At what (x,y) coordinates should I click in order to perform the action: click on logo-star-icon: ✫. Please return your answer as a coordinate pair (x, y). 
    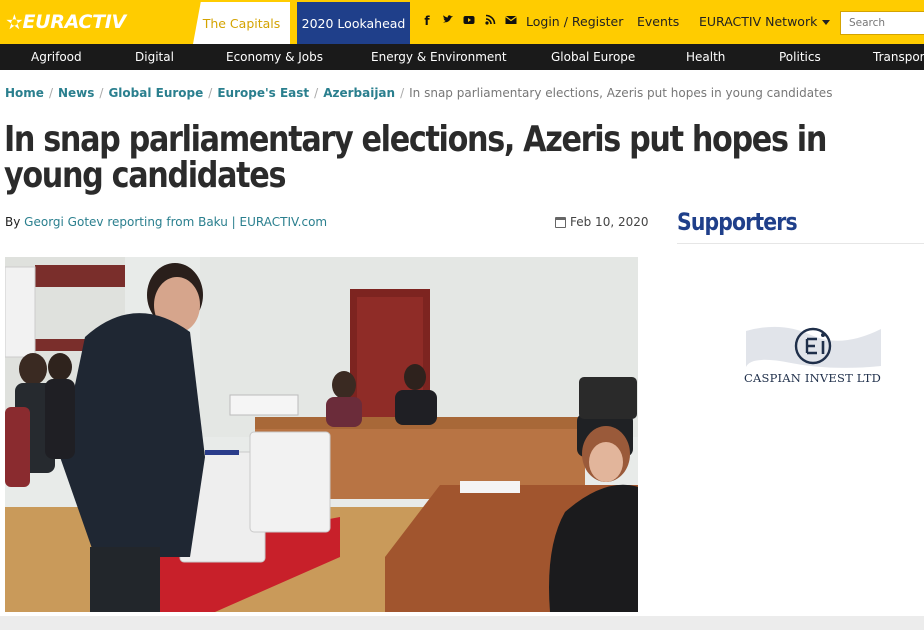
    Looking at the image, I should click on (14, 22).